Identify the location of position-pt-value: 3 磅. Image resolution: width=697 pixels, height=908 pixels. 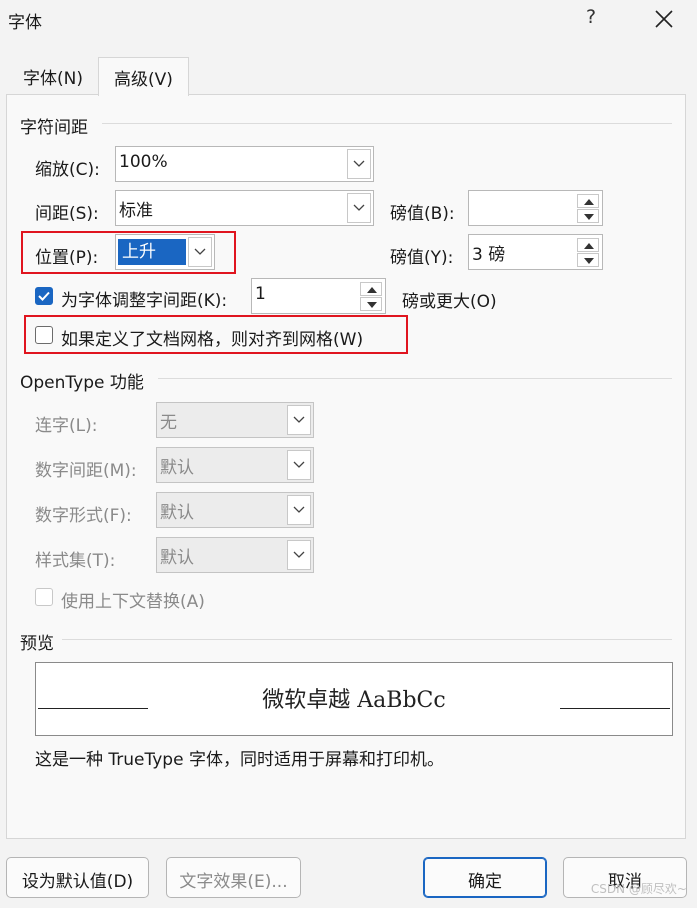
(489, 255).